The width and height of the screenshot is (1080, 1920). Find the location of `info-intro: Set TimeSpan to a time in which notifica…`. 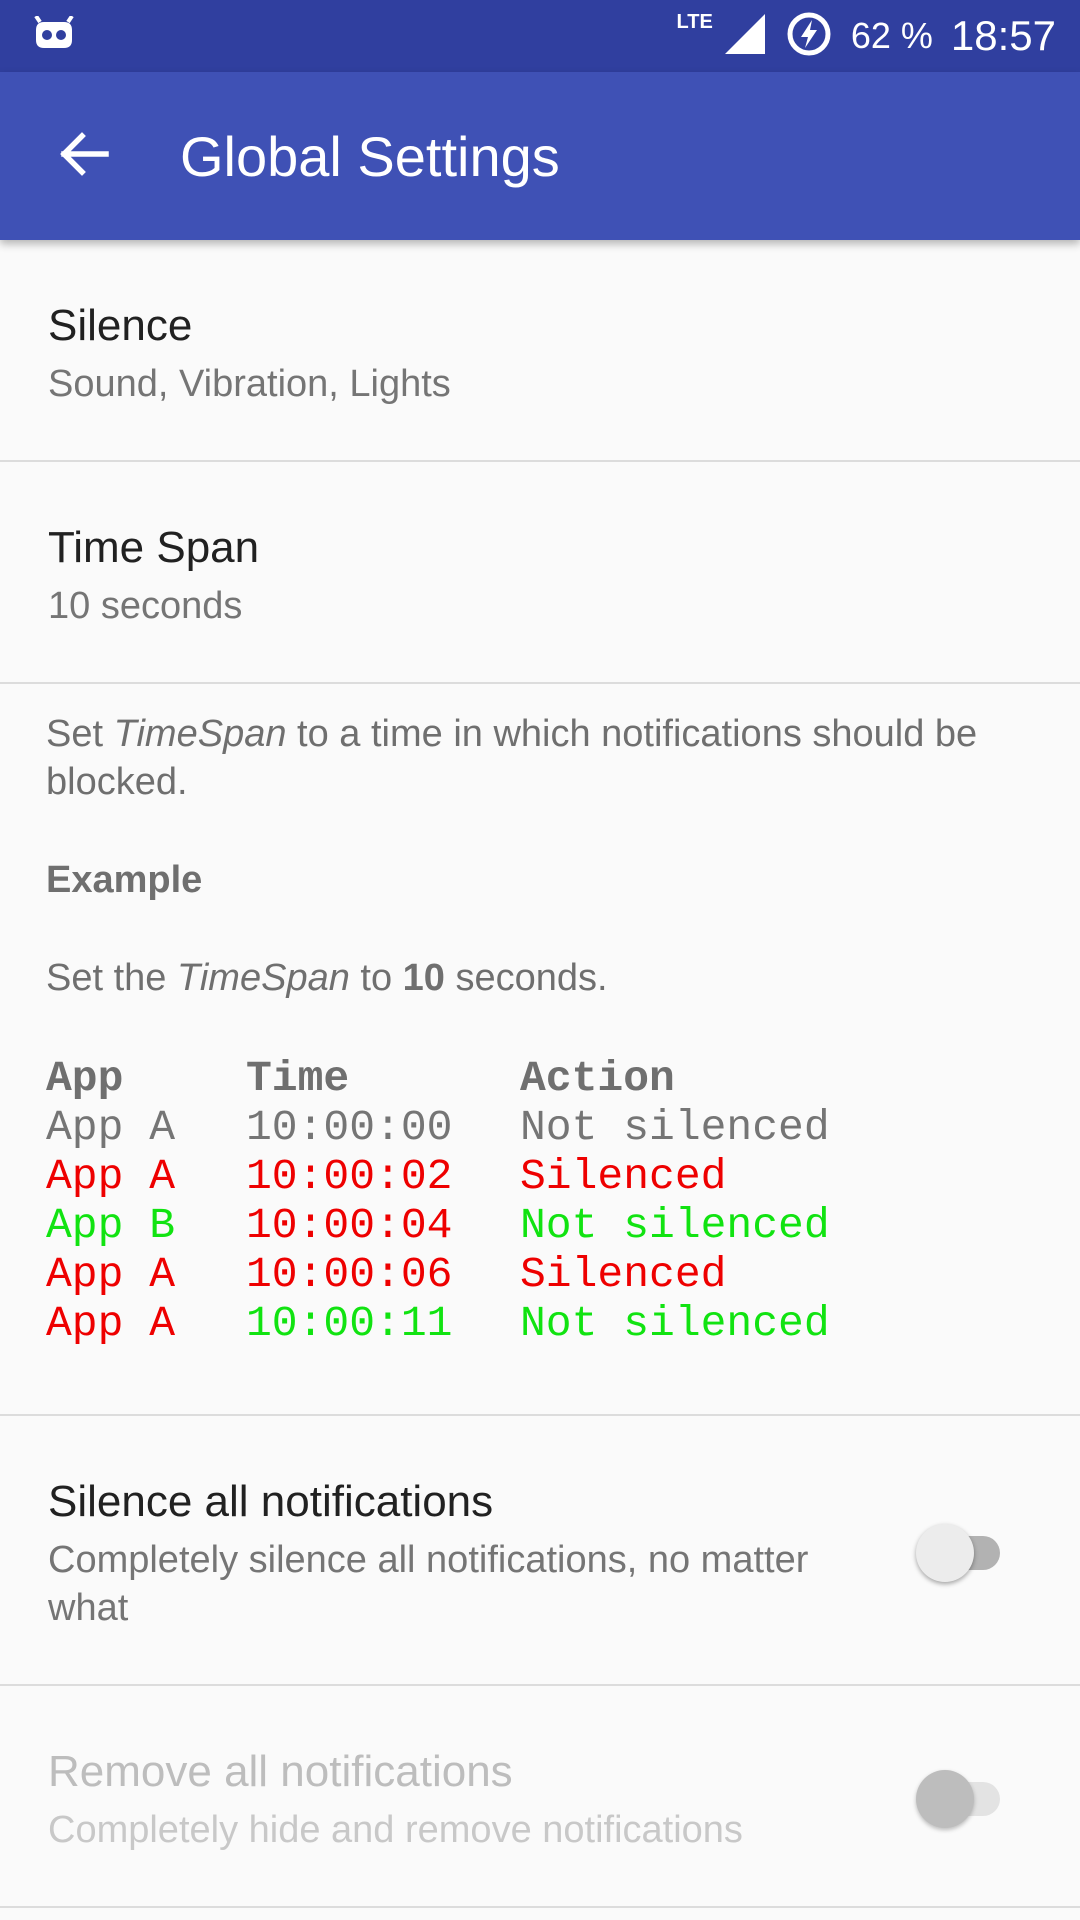

info-intro: Set TimeSpan to a time in which notifica… is located at coordinates (512, 758).